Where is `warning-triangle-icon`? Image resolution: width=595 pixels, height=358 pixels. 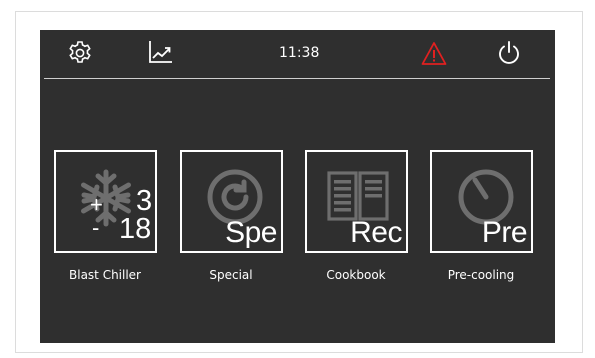
warning-triangle-icon is located at coordinates (434, 54).